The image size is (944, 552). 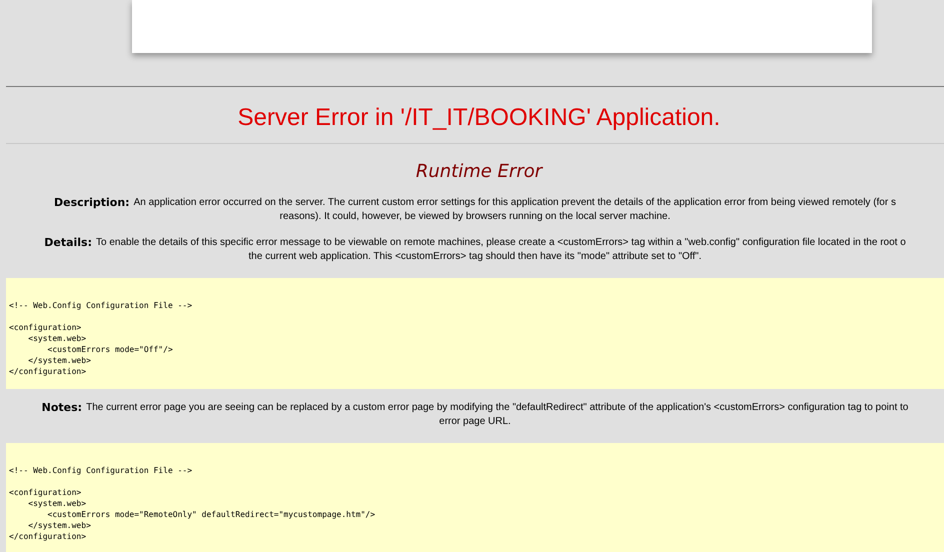 What do you see at coordinates (62, 408) in the screenshot?
I see `section-label: Notes:` at bounding box center [62, 408].